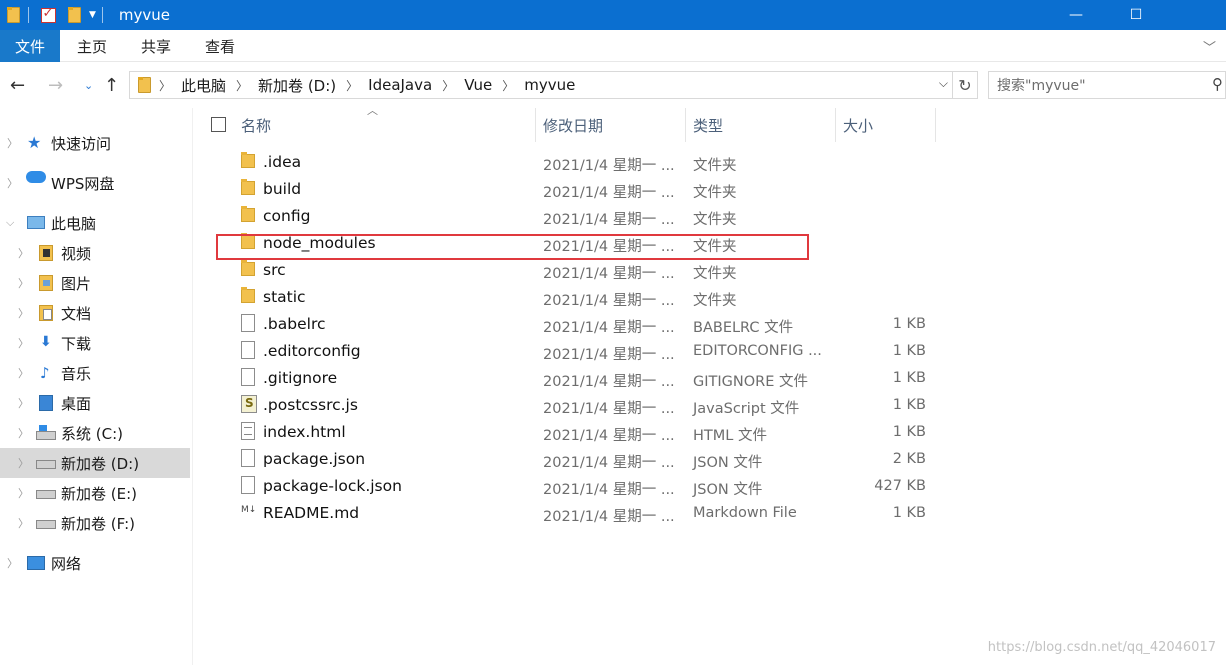 This screenshot has height=665, width=1226. Describe the element at coordinates (708, 125) in the screenshot. I see `column-type: 类型` at that location.